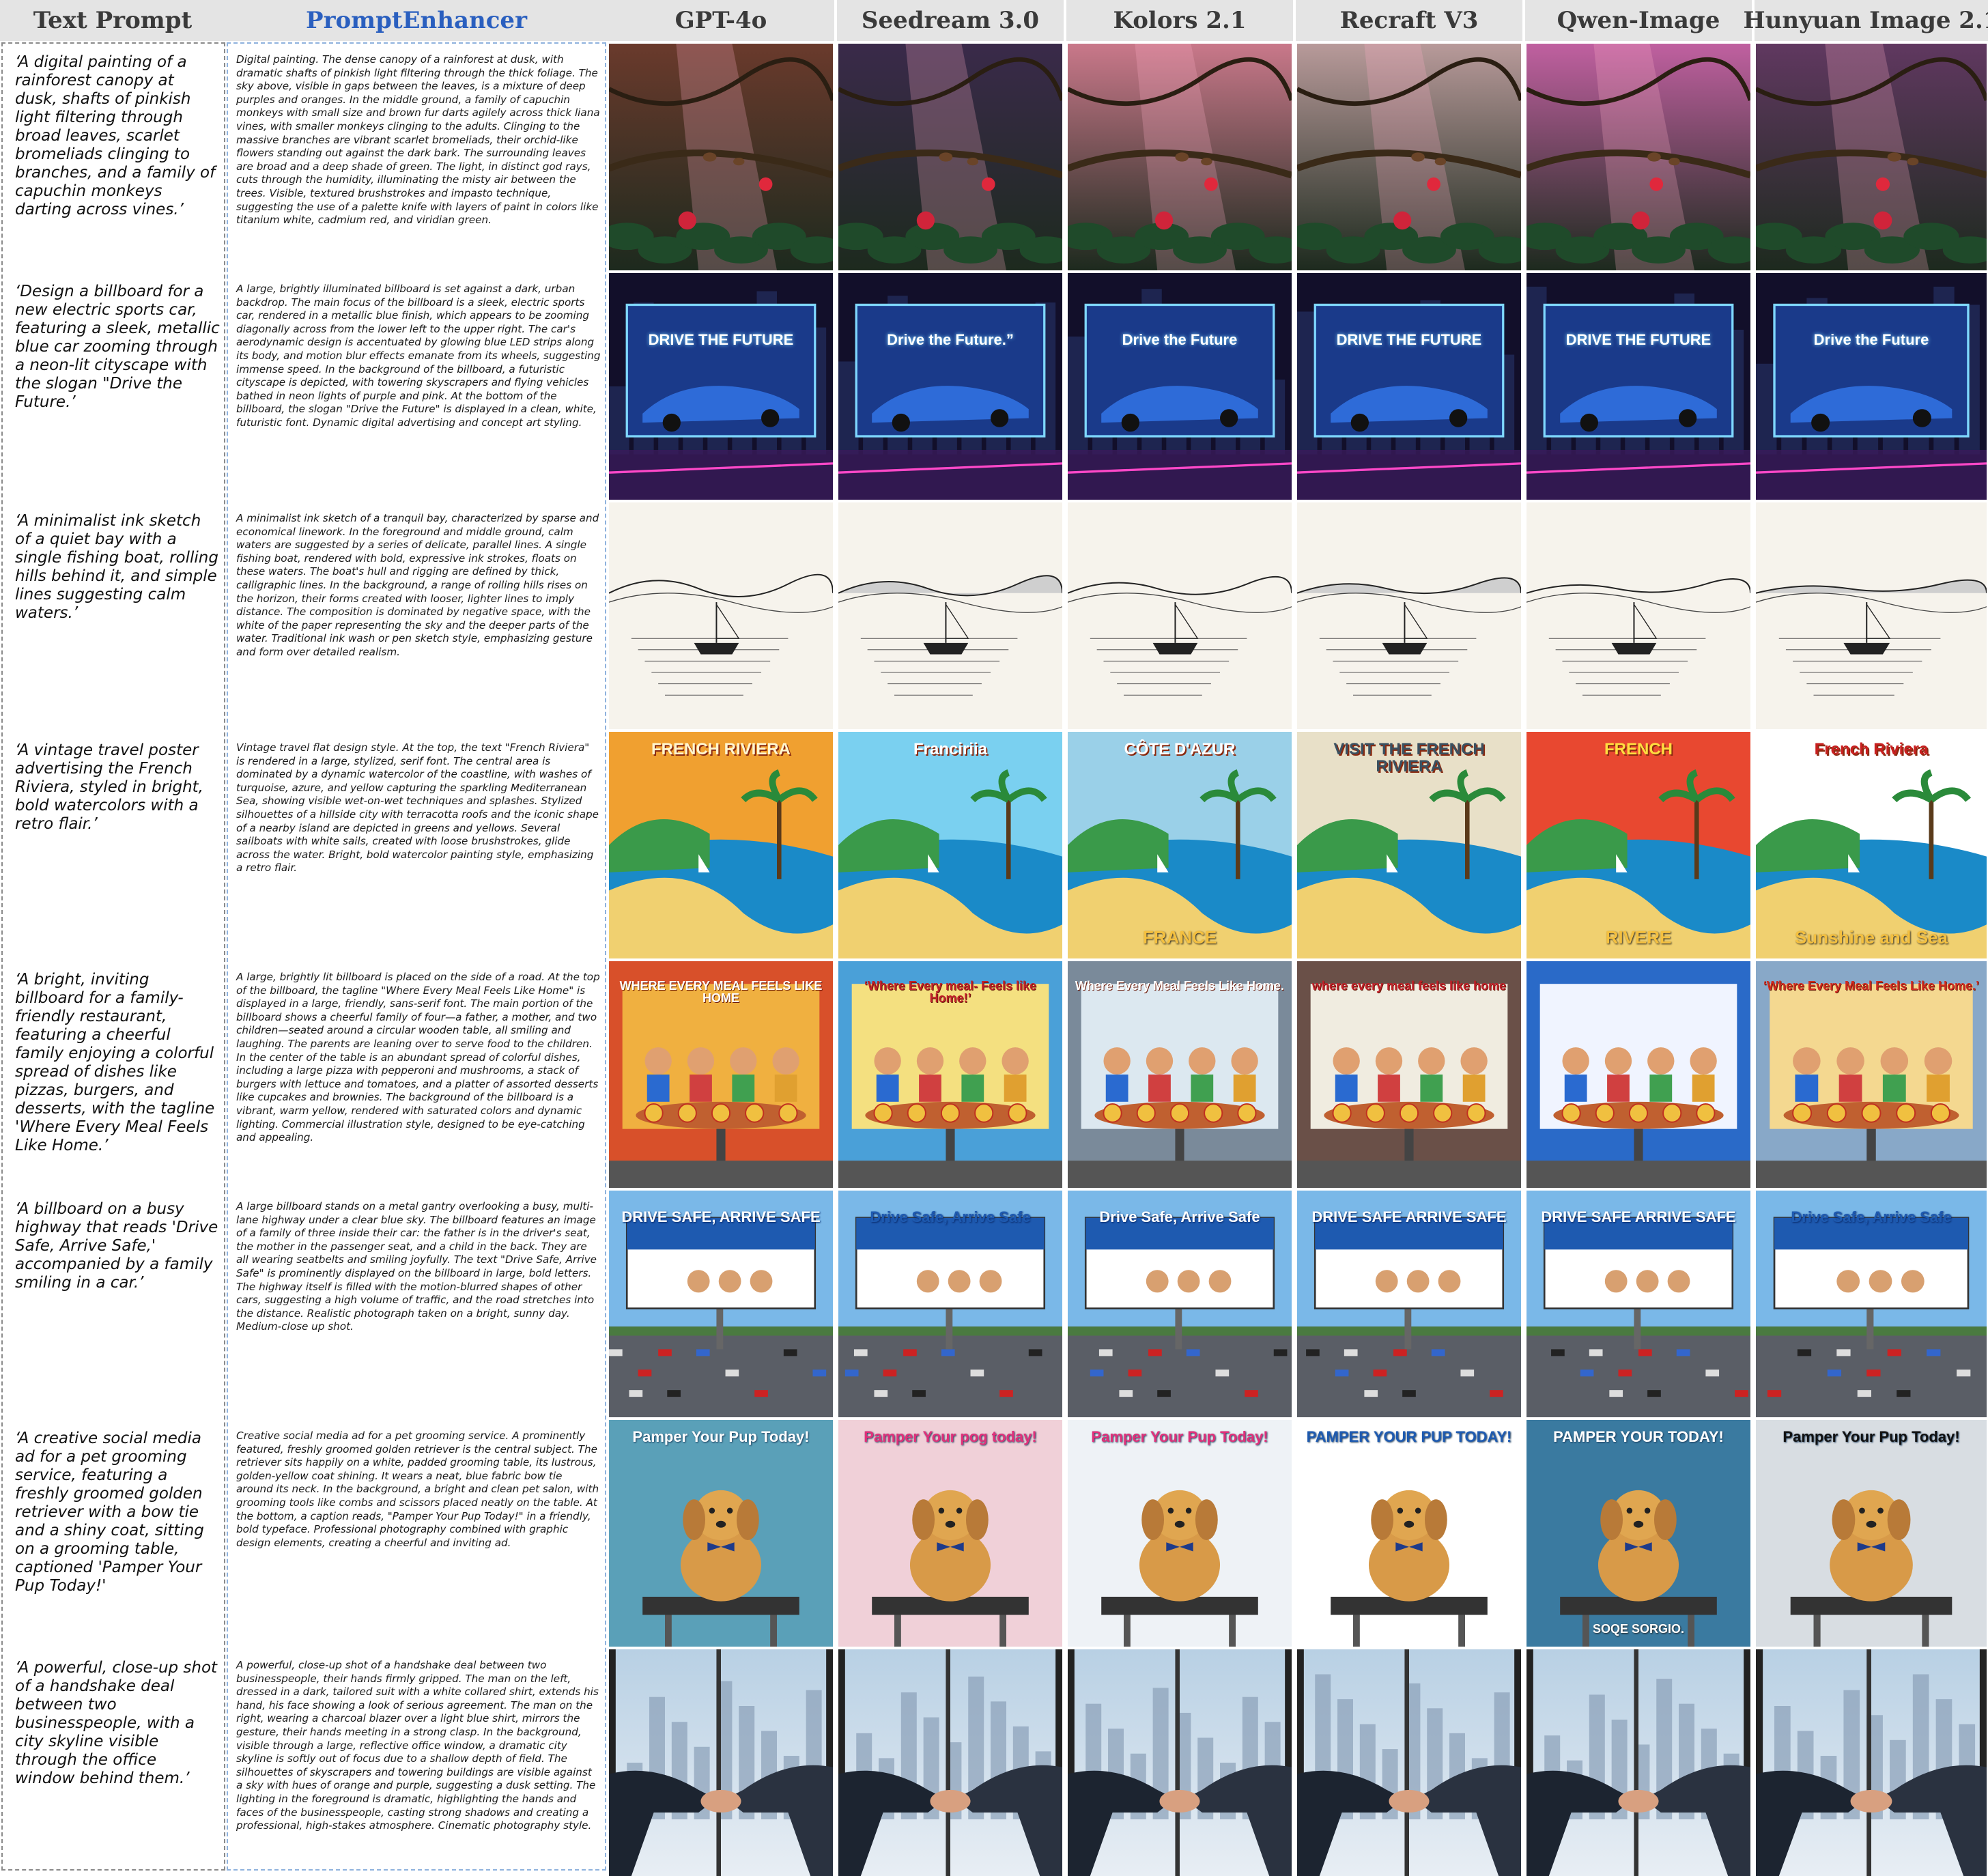  I want to click on generated-image-gpt-4o: DRIVE THE FUTURE, so click(721, 386).